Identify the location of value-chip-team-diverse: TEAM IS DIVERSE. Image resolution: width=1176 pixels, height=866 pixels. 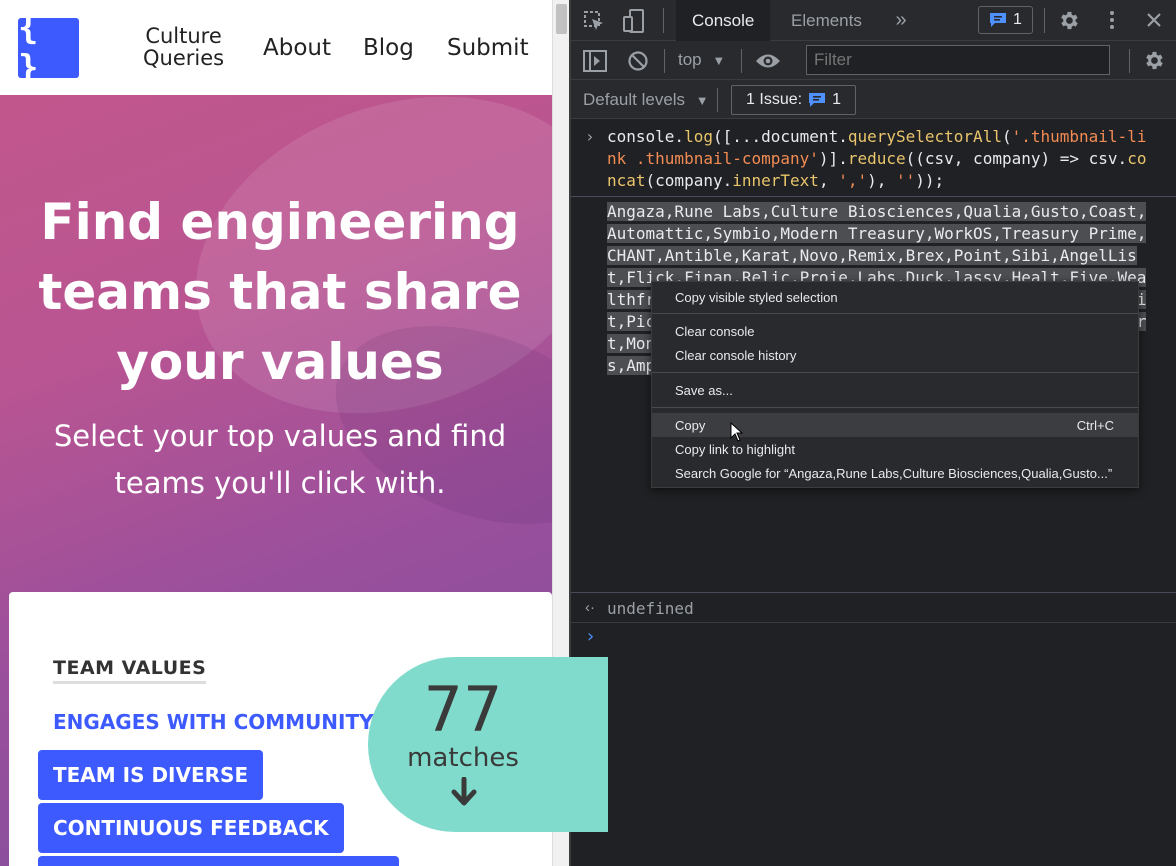
(151, 775).